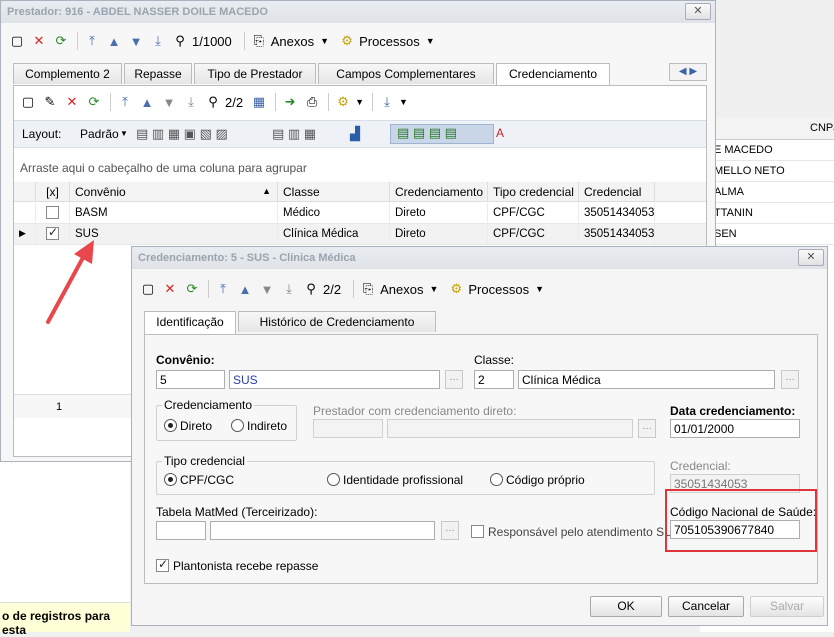  What do you see at coordinates (334, 379) in the screenshot?
I see `convenio-name-field: SUS` at bounding box center [334, 379].